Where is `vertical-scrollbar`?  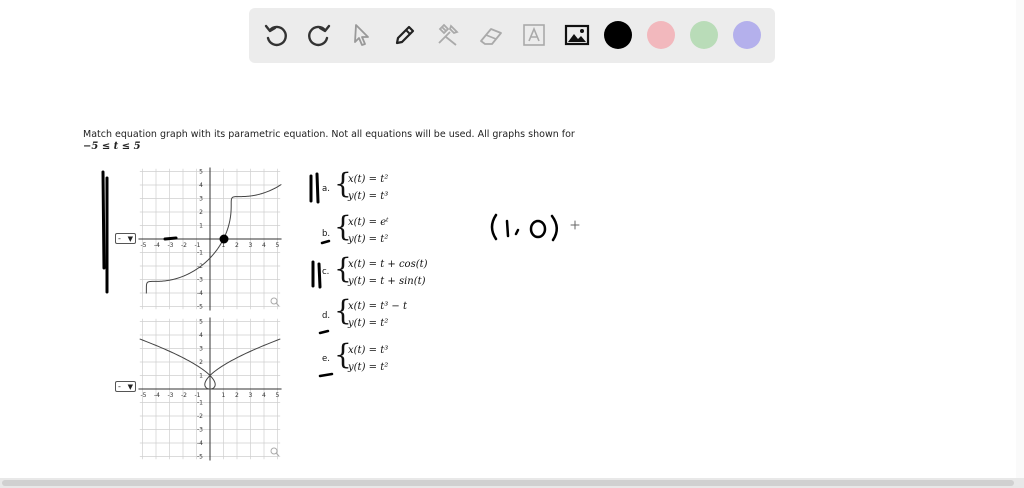
vertical-scrollbar is located at coordinates (1020, 239).